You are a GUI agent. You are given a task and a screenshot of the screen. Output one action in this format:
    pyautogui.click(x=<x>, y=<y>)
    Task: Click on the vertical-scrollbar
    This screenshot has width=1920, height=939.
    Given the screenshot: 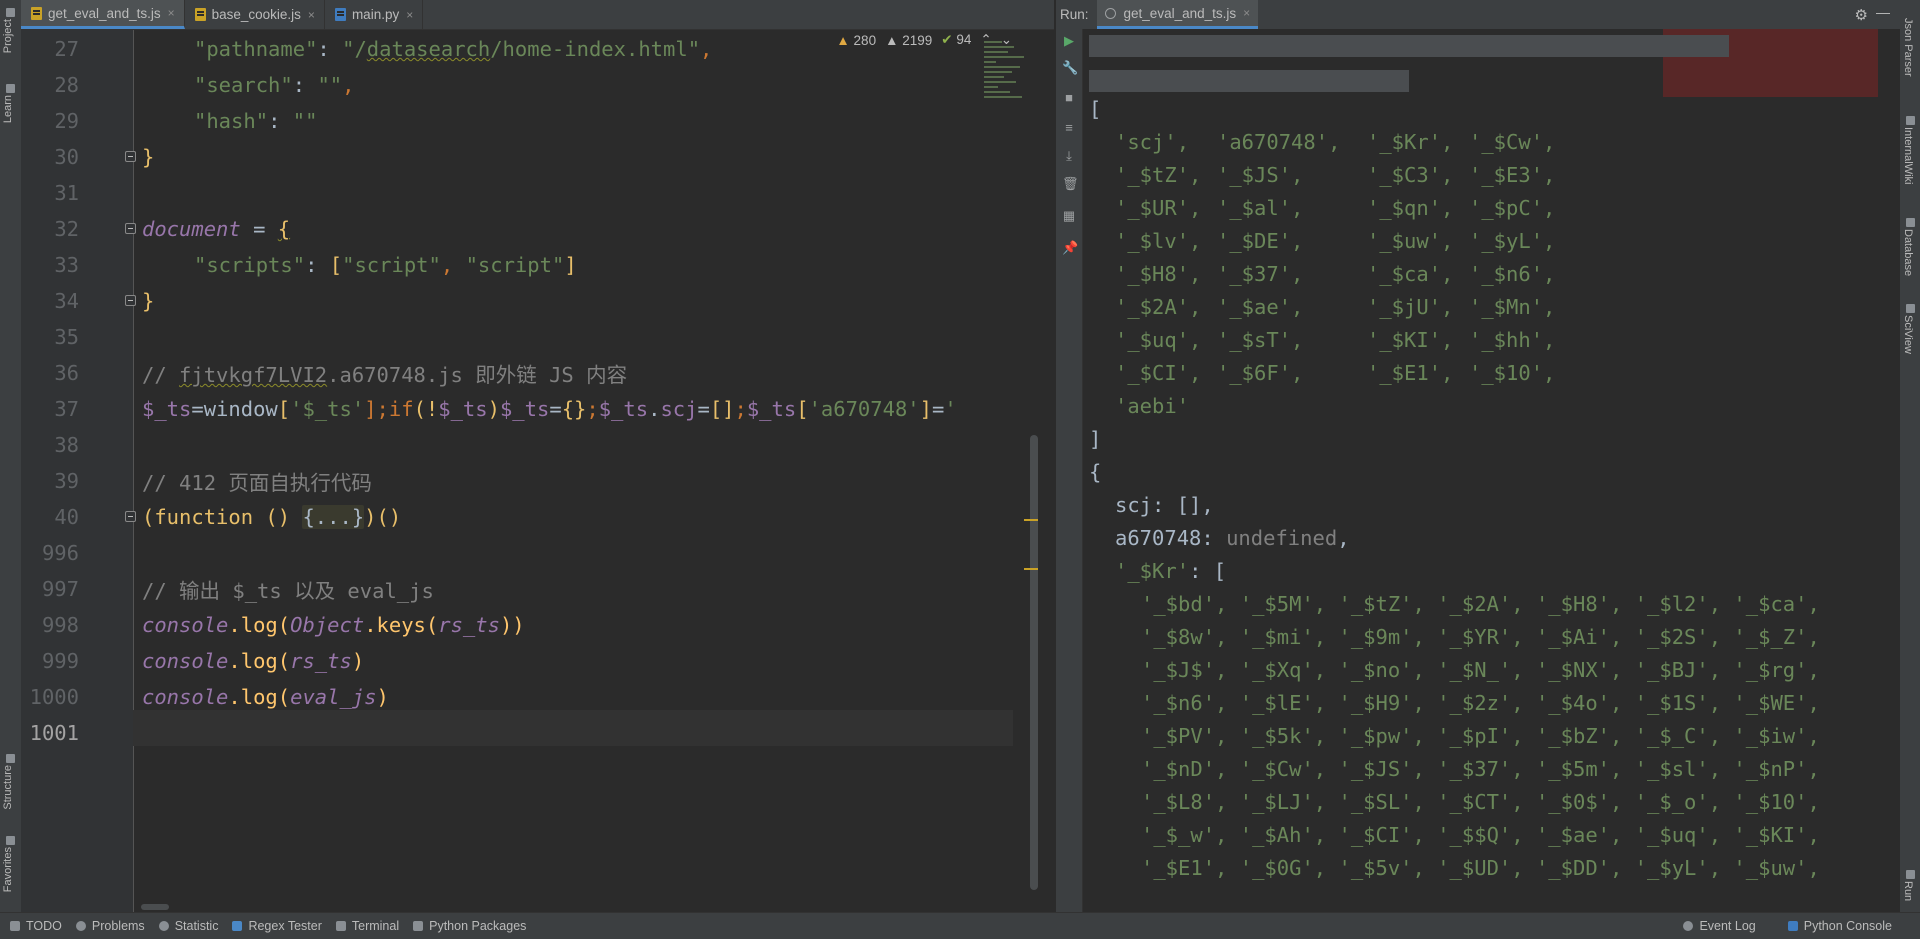 What is the action you would take?
    pyautogui.click(x=1034, y=662)
    